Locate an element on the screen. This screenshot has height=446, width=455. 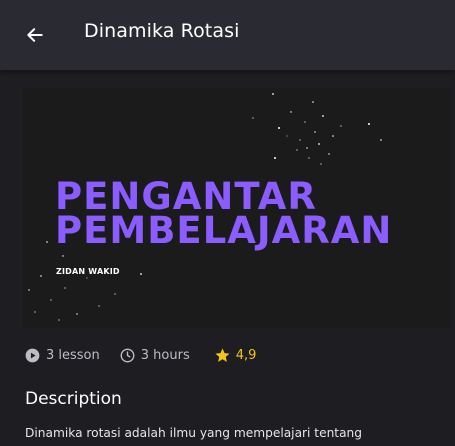
course-meta: 3 lesson 3 hours 4,9 is located at coordinates (140, 355).